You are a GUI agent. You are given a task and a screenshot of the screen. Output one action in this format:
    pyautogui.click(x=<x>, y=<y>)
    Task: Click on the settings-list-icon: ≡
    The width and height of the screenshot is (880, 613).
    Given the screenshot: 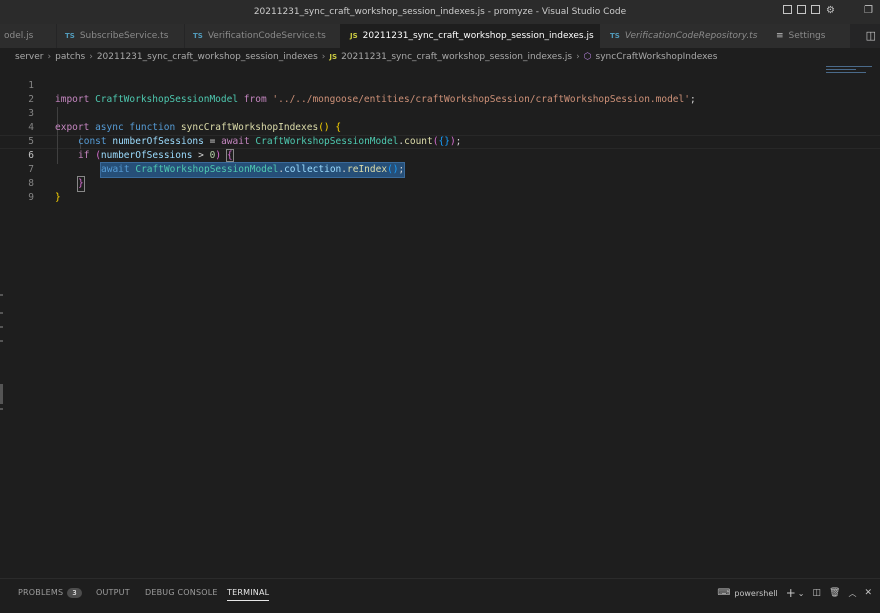 What is the action you would take?
    pyautogui.click(x=780, y=36)
    